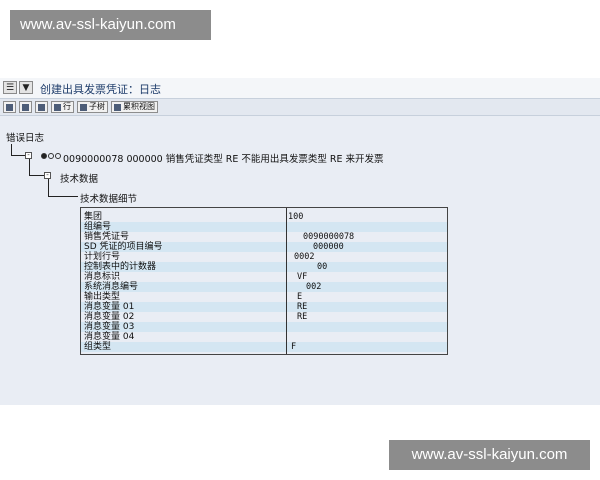 The image size is (600, 480). What do you see at coordinates (110, 25) in the screenshot?
I see `watermark-top: www.av-ssl-kaiyun.com` at bounding box center [110, 25].